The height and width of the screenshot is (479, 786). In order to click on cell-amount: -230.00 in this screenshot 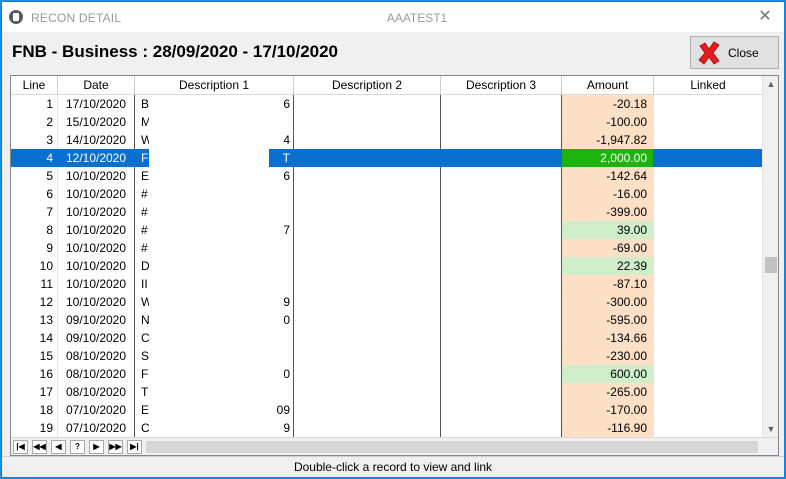, I will do `click(608, 356)`.